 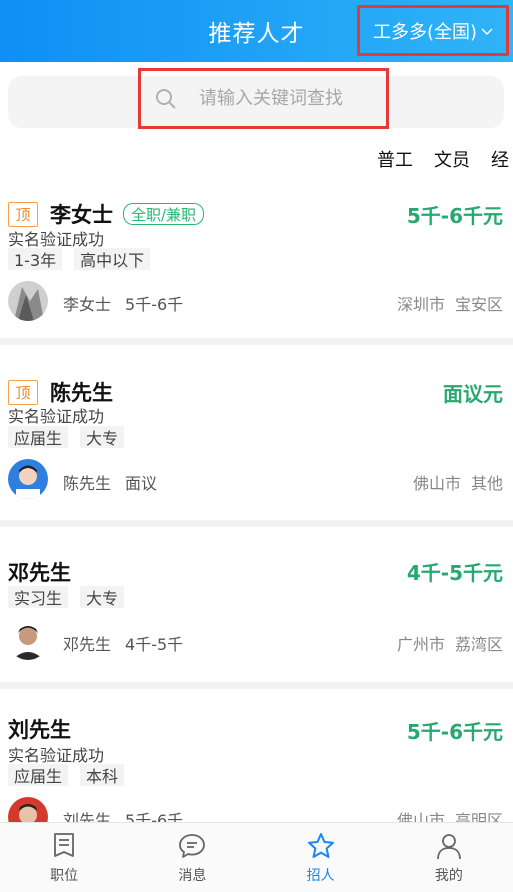 I want to click on salary-label: 面议元, so click(x=473, y=394).